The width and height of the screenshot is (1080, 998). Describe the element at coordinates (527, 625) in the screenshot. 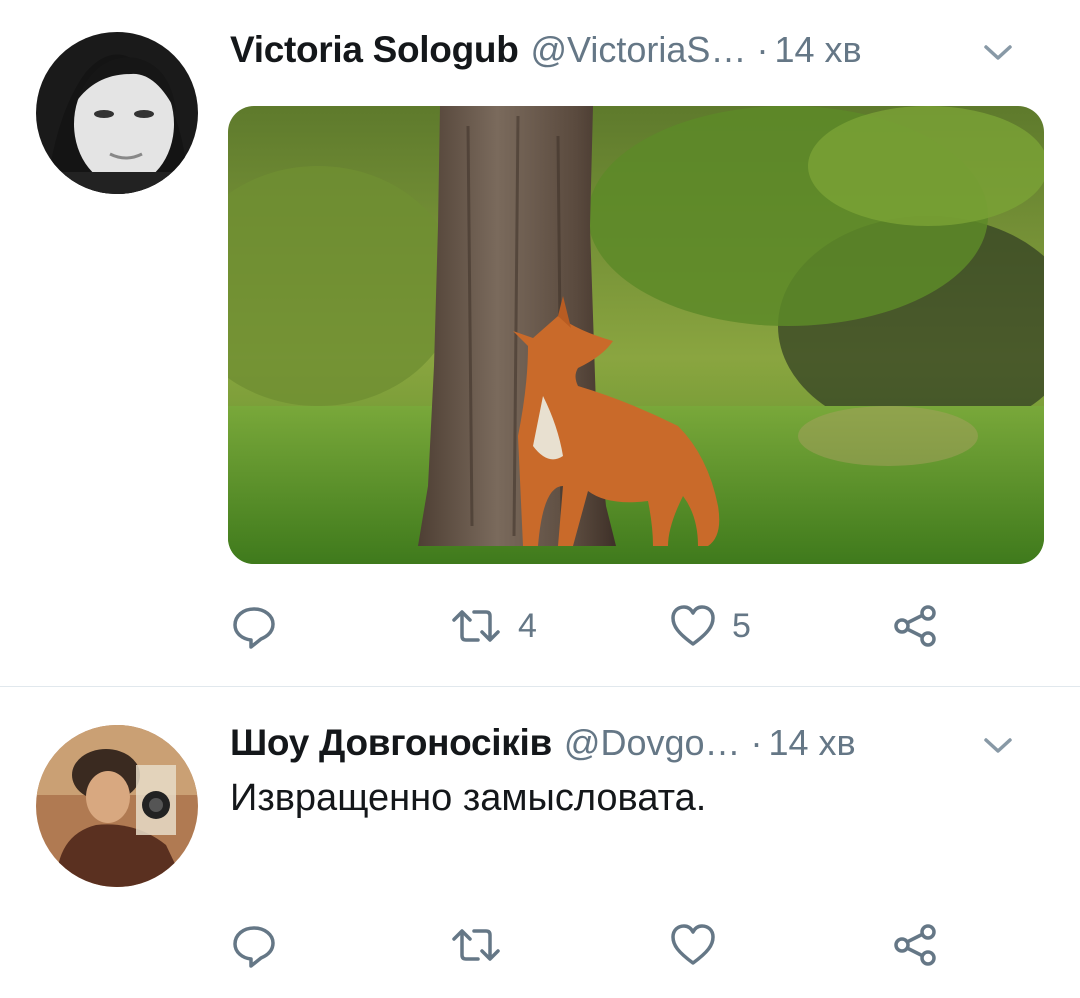

I see `retweet-count: 4` at that location.